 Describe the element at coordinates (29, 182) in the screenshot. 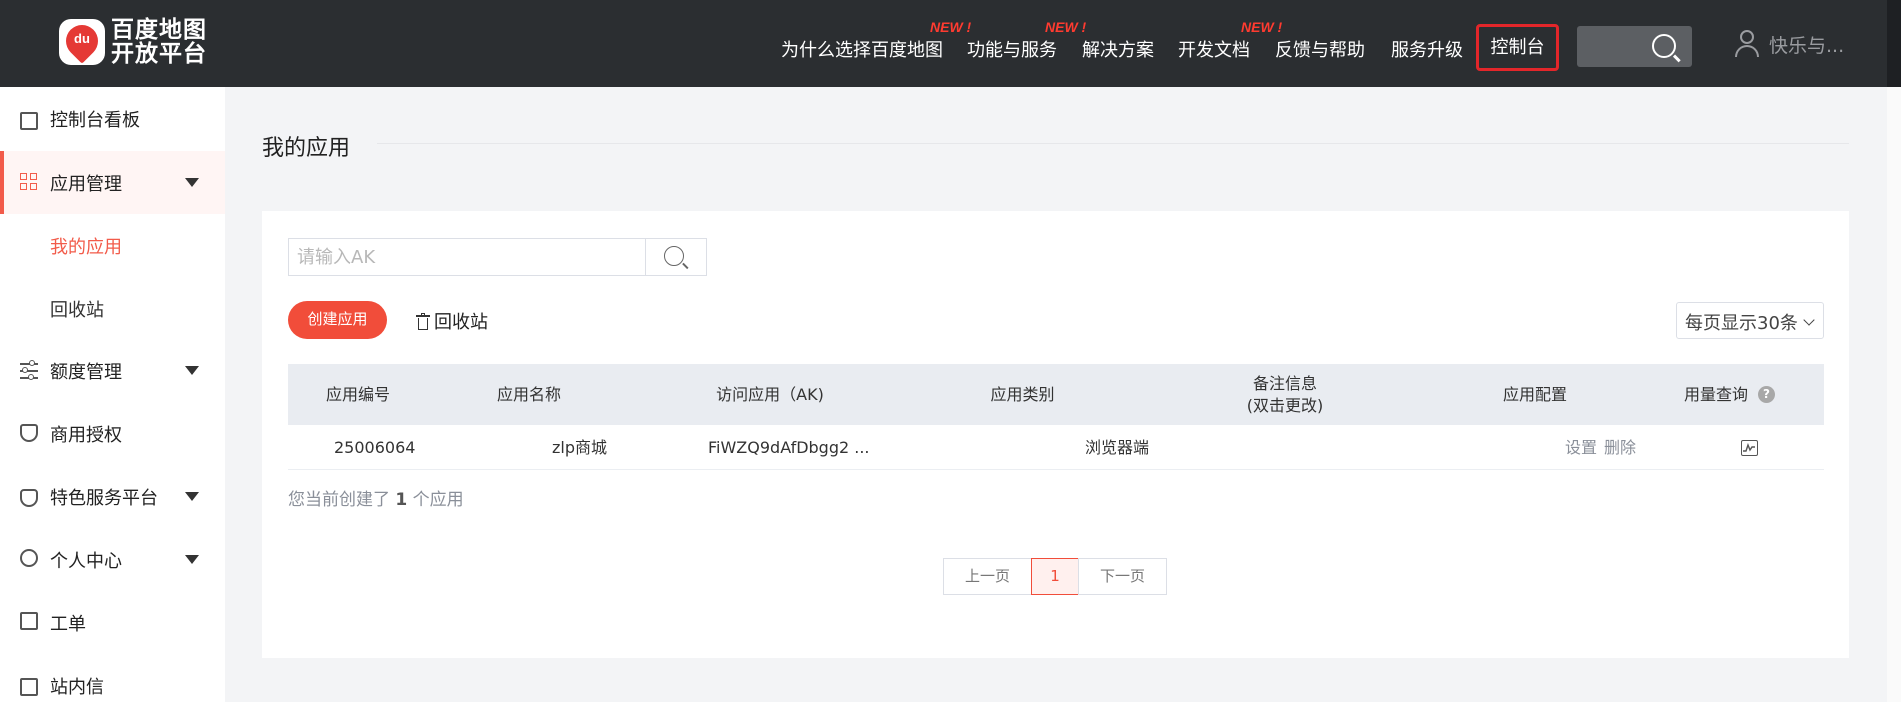

I see `grid-icon` at that location.